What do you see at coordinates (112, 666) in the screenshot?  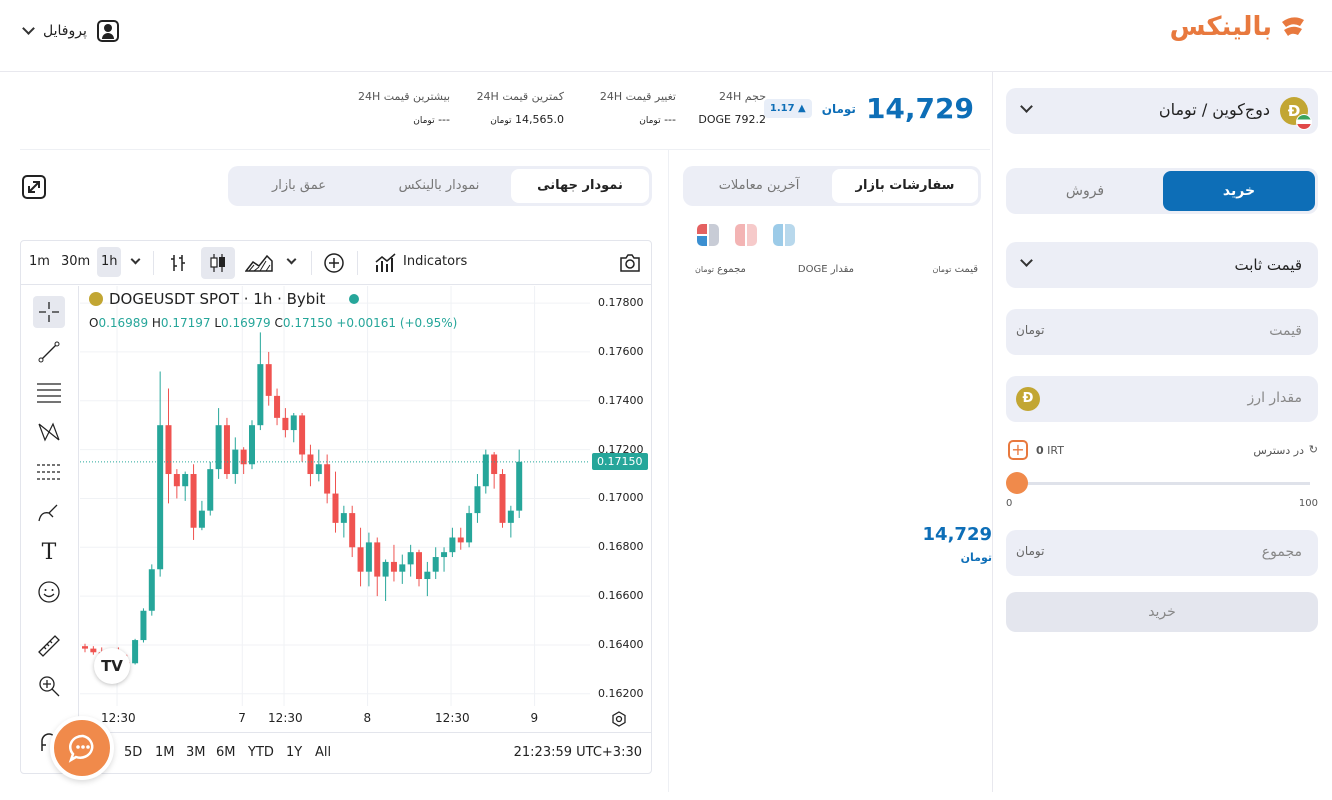 I see `tradingview-logo-icon: TV` at bounding box center [112, 666].